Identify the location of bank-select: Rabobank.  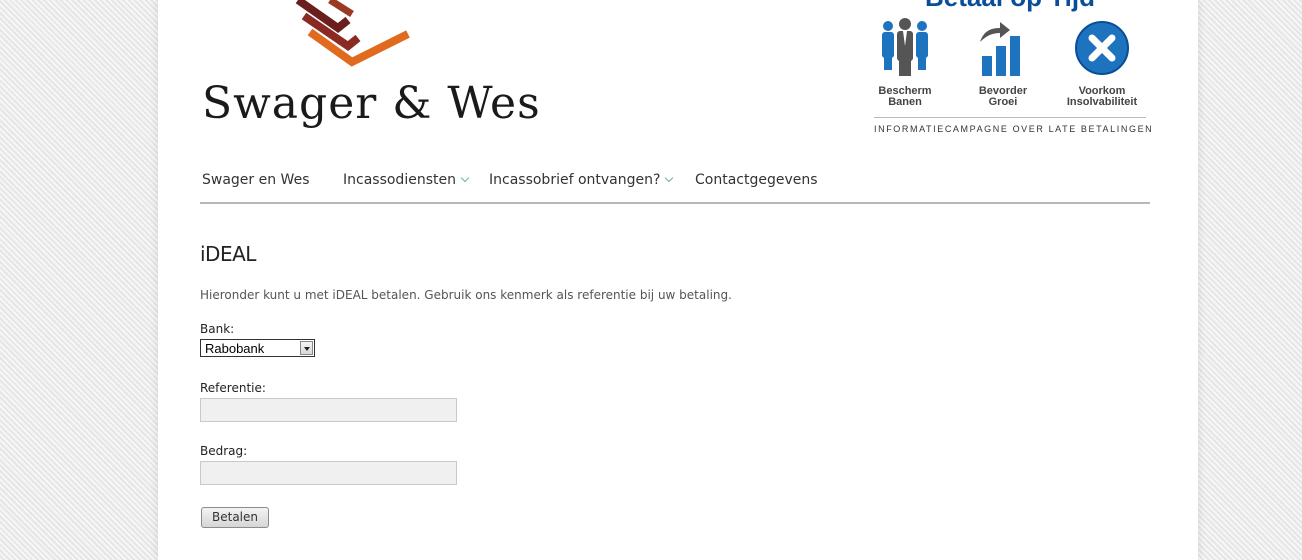
(257, 348).